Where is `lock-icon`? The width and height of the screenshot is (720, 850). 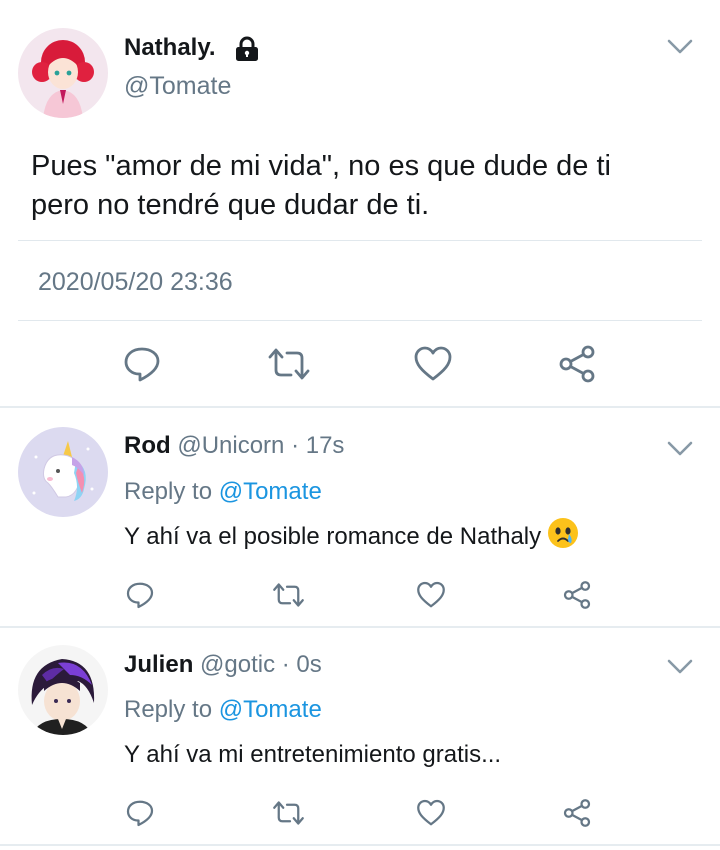 lock-icon is located at coordinates (247, 51).